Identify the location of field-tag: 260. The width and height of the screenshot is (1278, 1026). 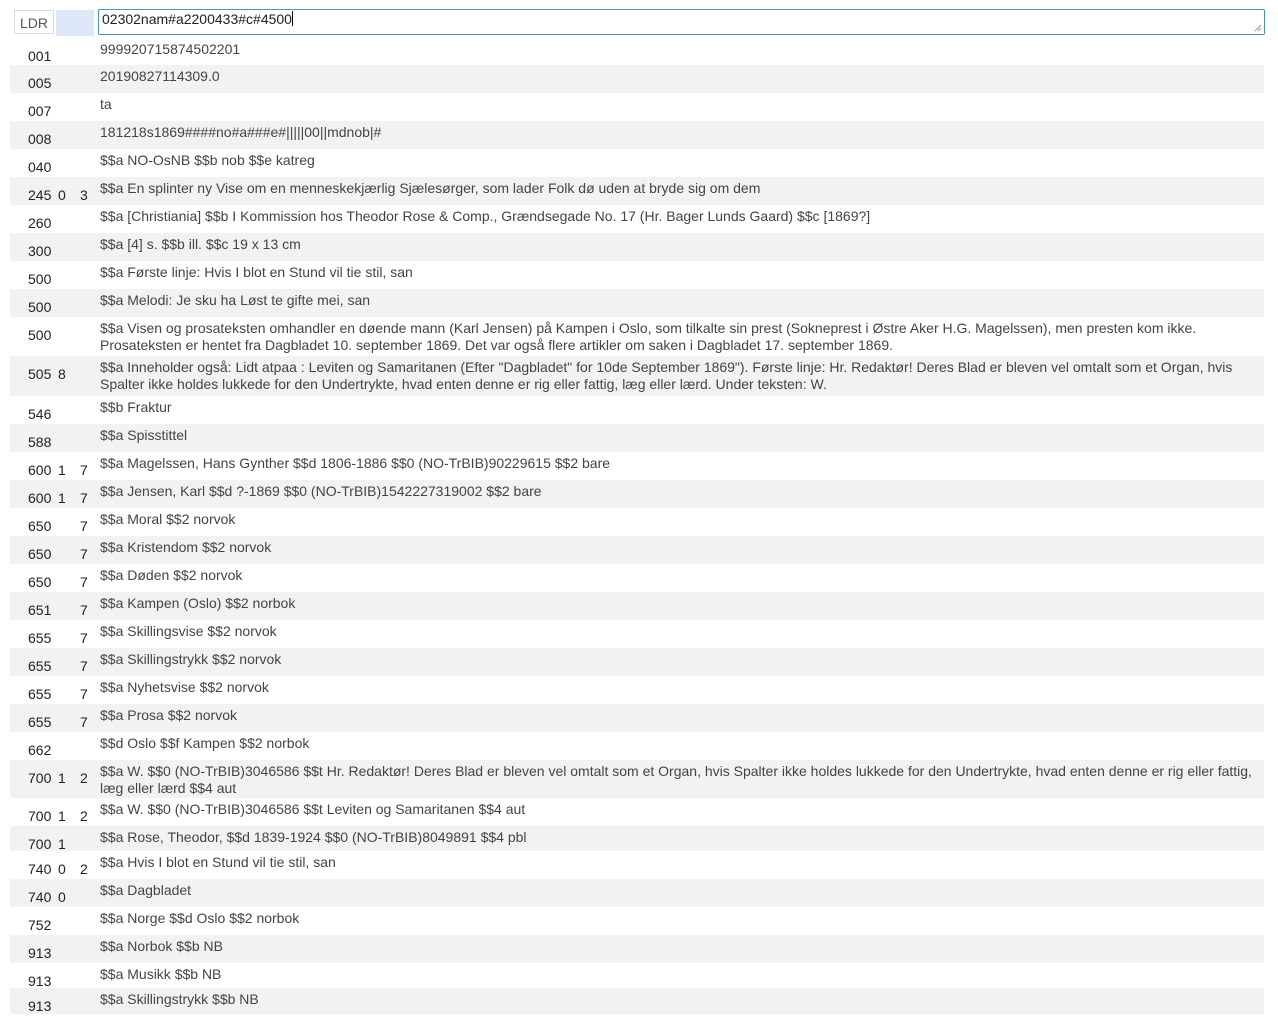
(39, 223).